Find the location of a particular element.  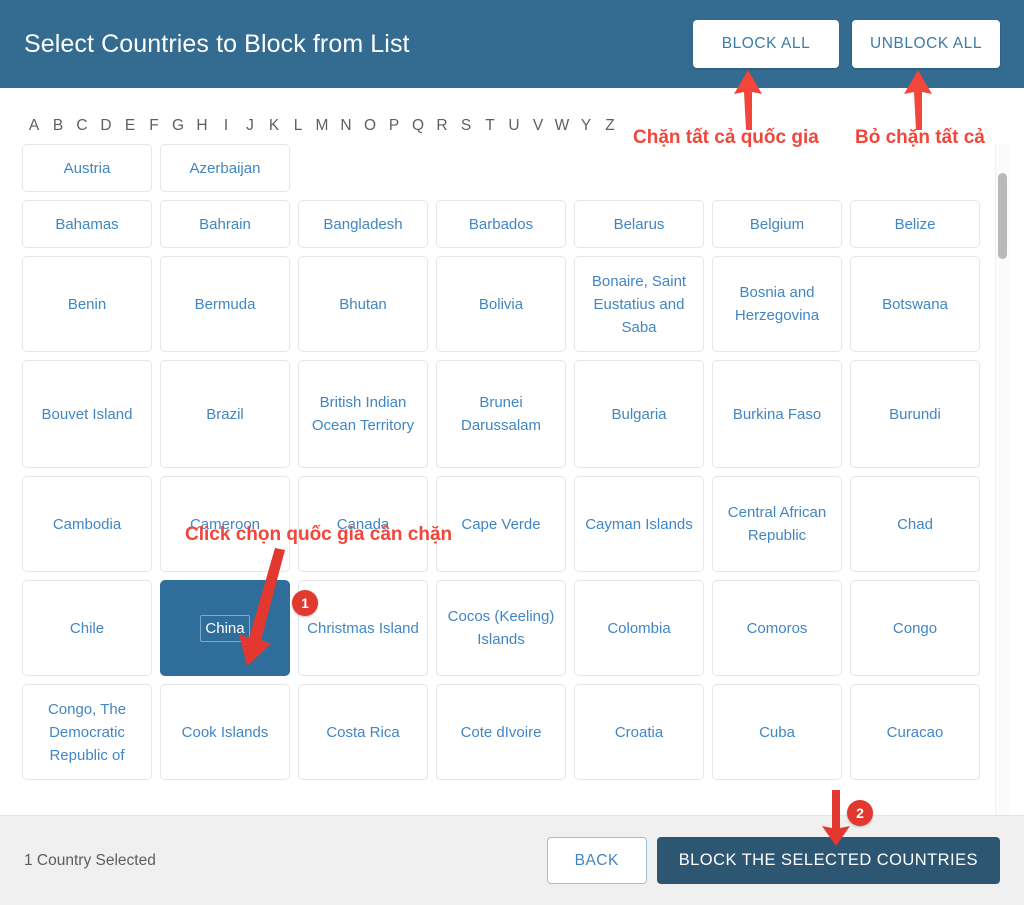

country-cell-label: Cocos (Keeling) Islands is located at coordinates (501, 628).